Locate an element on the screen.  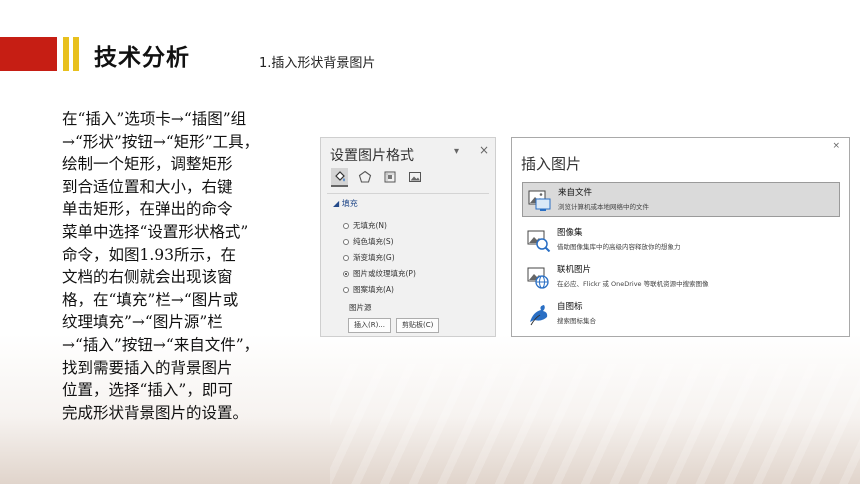
option-description: 借助图像集库中的高级内容释放你的想象力 is located at coordinates (619, 247).